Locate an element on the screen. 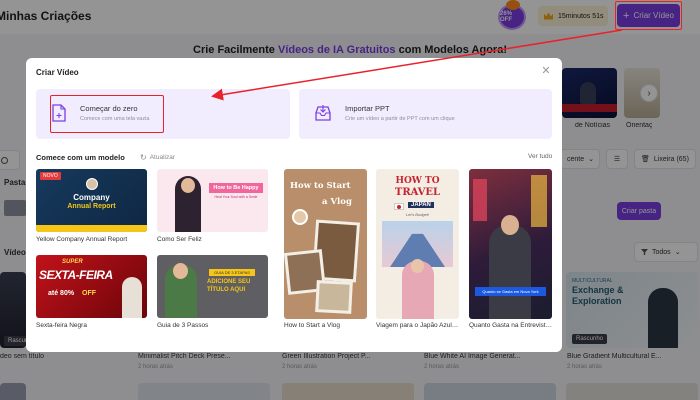  template-line: Heal Your Soul with a Smile is located at coordinates (236, 197).